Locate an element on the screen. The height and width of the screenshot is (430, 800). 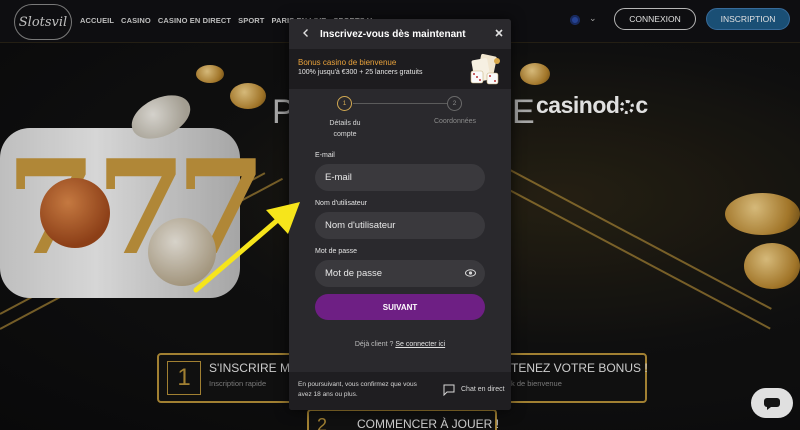
login-link: Se connecter ici is located at coordinates (420, 344).